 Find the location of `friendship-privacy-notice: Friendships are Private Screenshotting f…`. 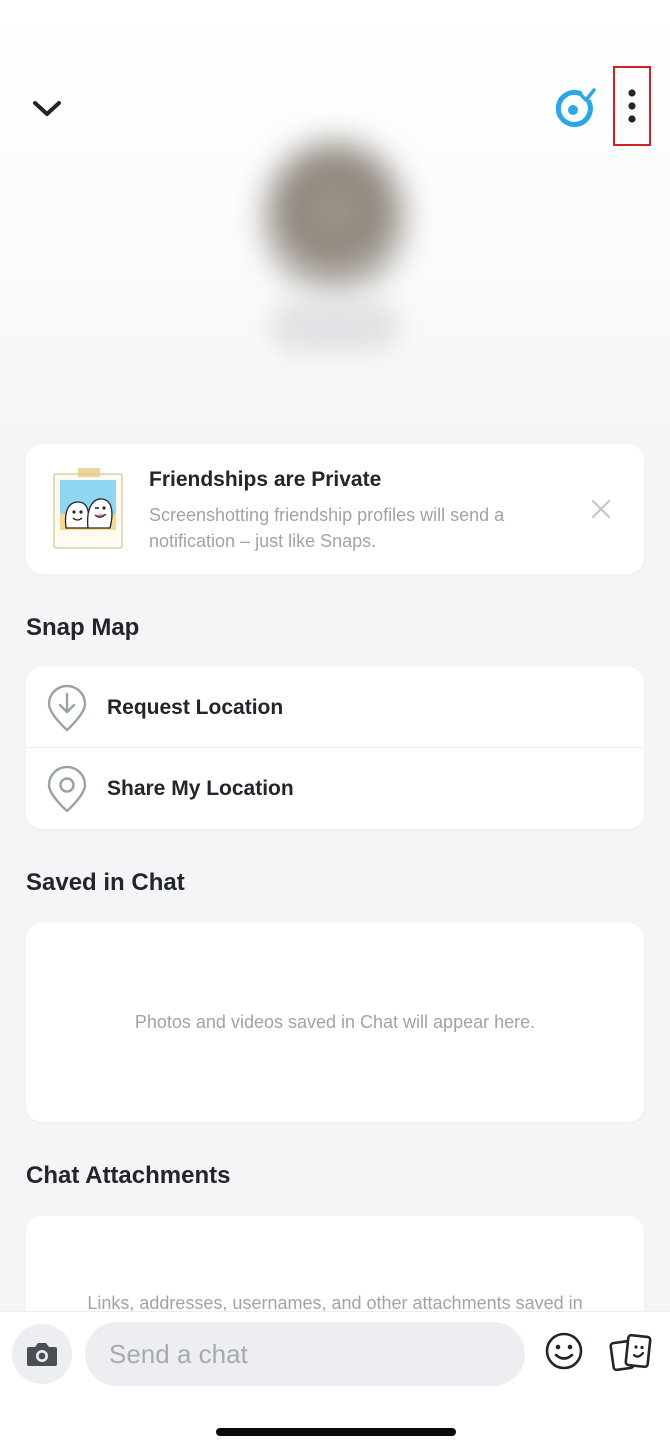

friendship-privacy-notice: Friendships are Private Screenshotting f… is located at coordinates (335, 509).